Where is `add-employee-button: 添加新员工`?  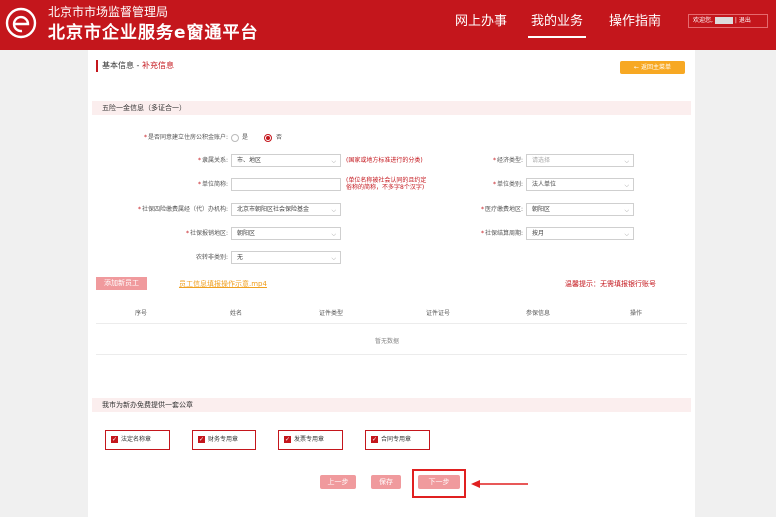
add-employee-button: 添加新员工 is located at coordinates (121, 283).